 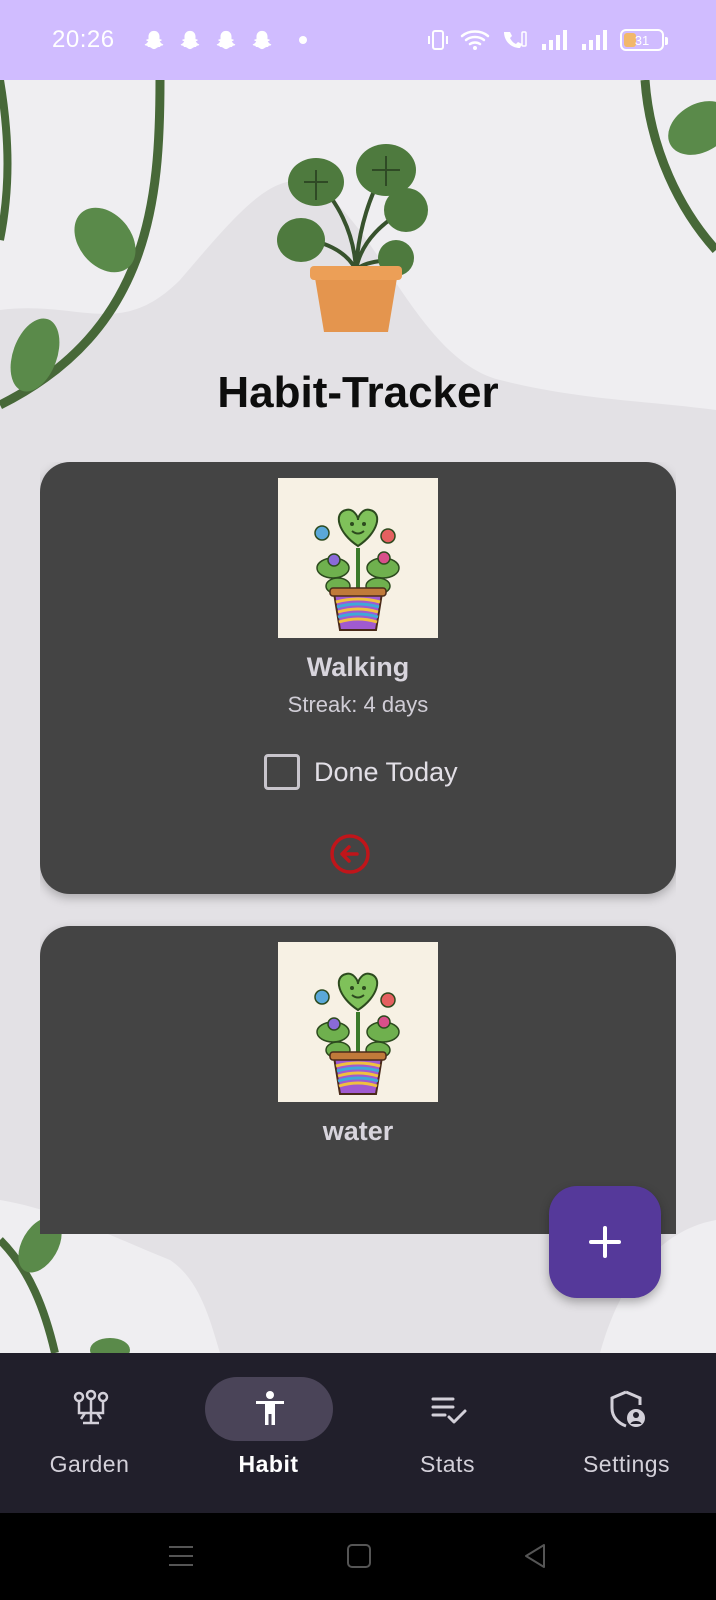 I want to click on more-notifications-dot, so click(x=302, y=40).